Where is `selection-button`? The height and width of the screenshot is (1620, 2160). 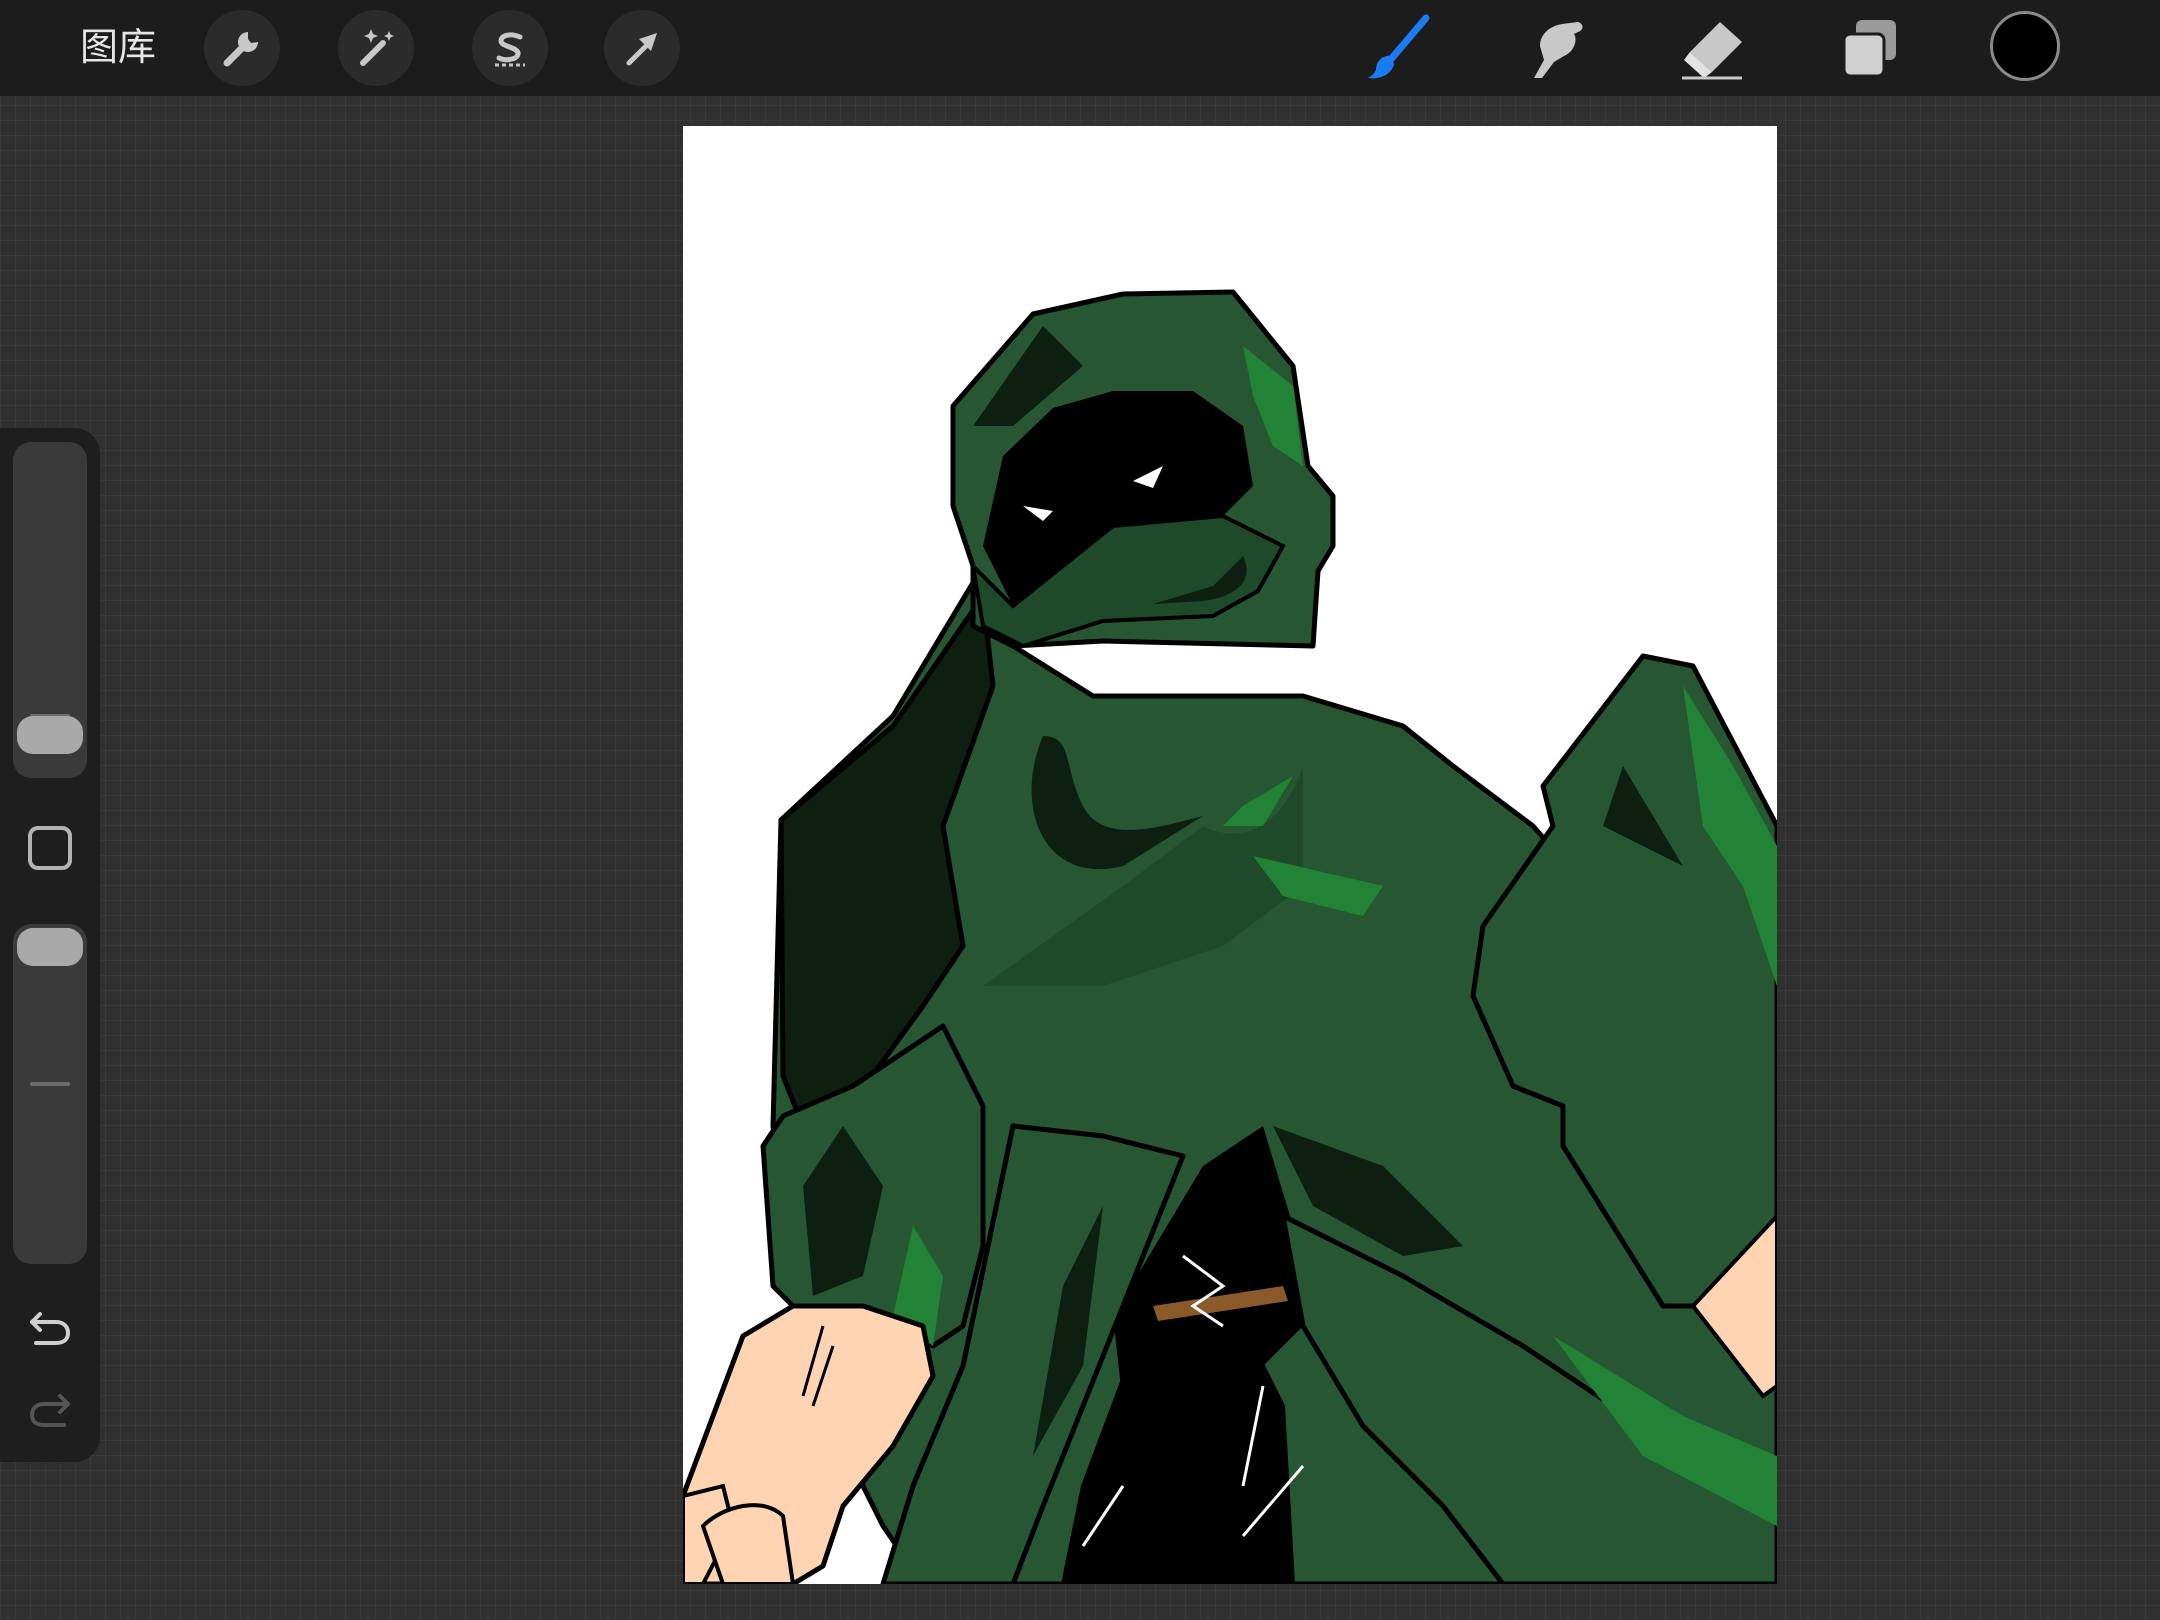 selection-button is located at coordinates (510, 48).